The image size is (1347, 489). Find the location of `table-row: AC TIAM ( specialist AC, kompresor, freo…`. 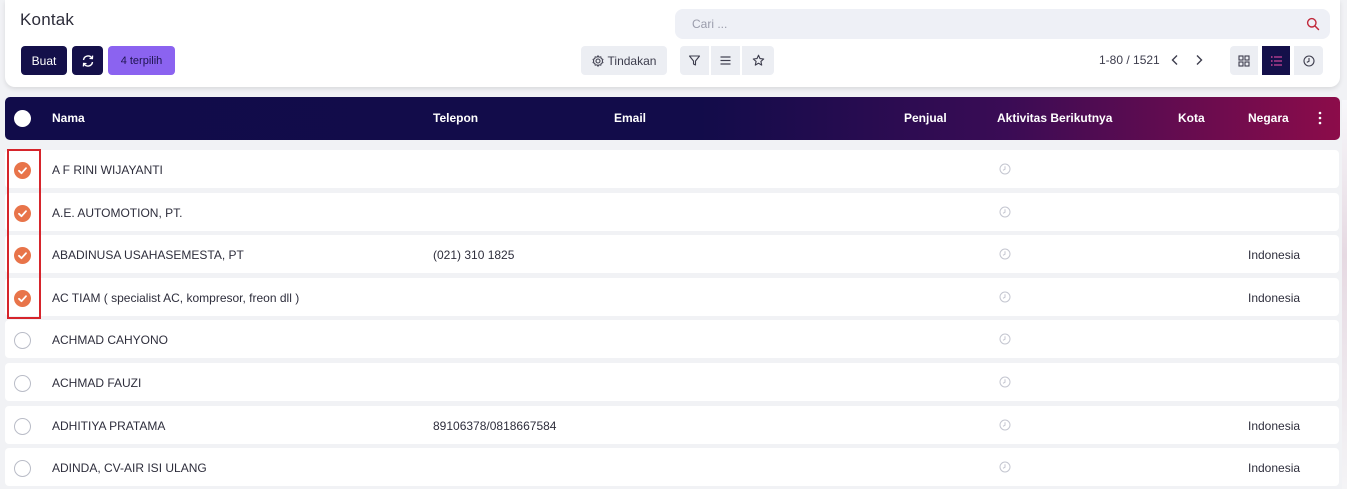

table-row: AC TIAM ( specialist AC, kompresor, freo… is located at coordinates (672, 296).